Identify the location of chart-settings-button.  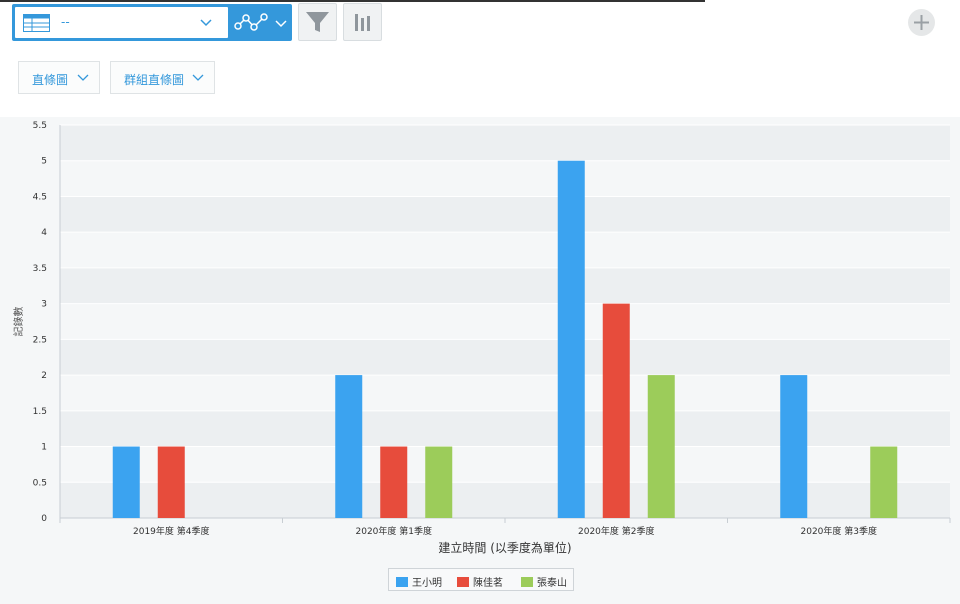
(362, 22).